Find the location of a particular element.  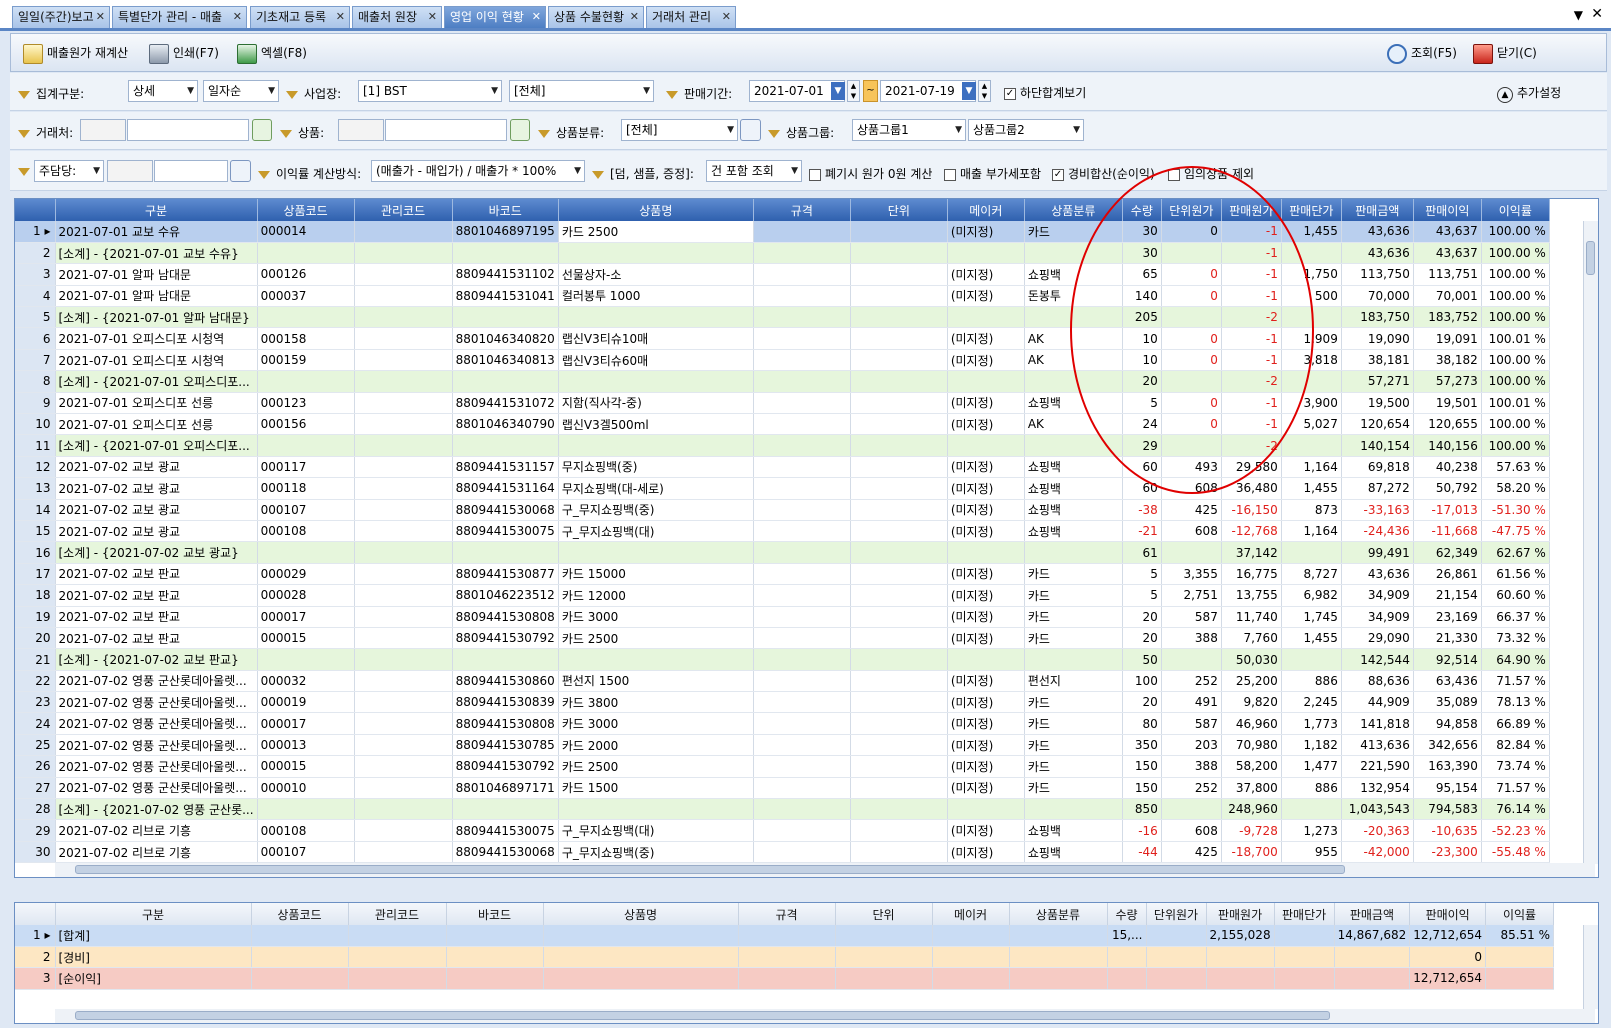

column-header: 규격 is located at coordinates (787, 914).